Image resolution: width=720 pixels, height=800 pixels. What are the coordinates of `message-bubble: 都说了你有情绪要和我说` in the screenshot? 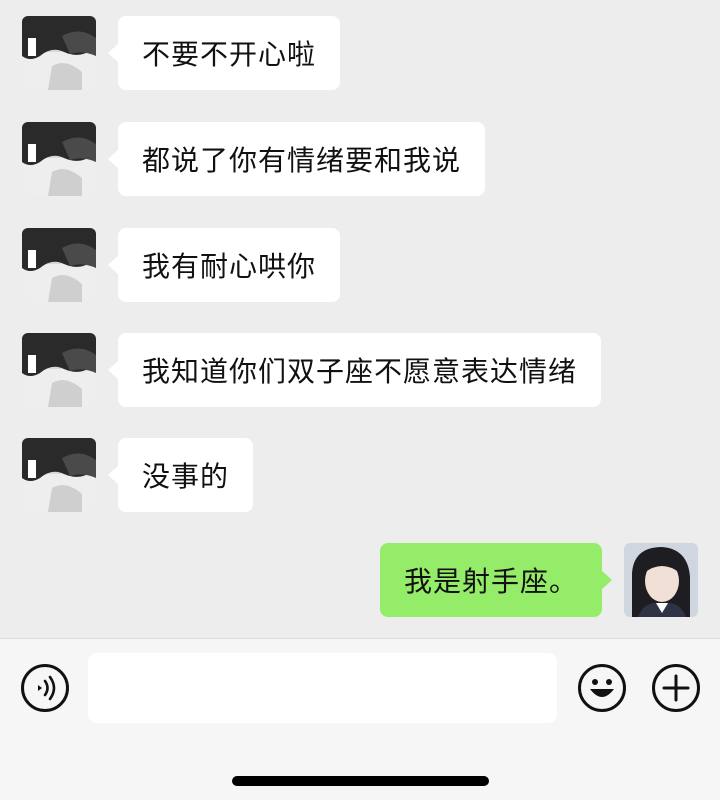 It's located at (296, 159).